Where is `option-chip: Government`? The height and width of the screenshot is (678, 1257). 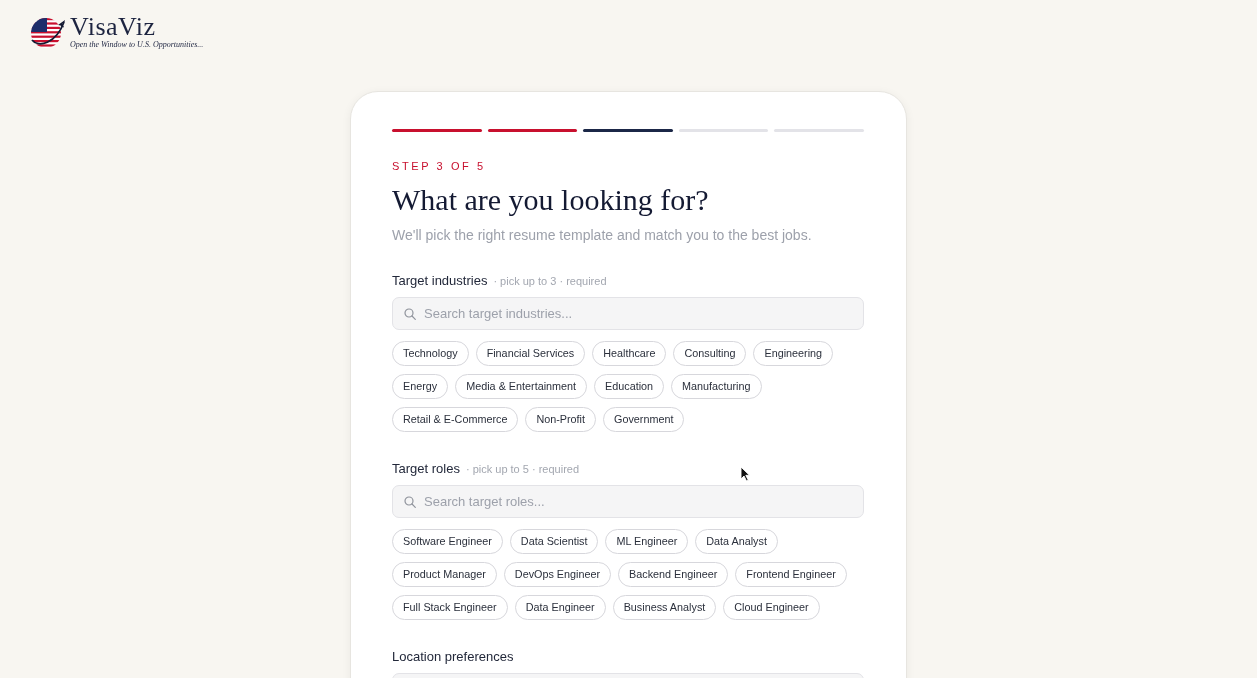
option-chip: Government is located at coordinates (644, 419).